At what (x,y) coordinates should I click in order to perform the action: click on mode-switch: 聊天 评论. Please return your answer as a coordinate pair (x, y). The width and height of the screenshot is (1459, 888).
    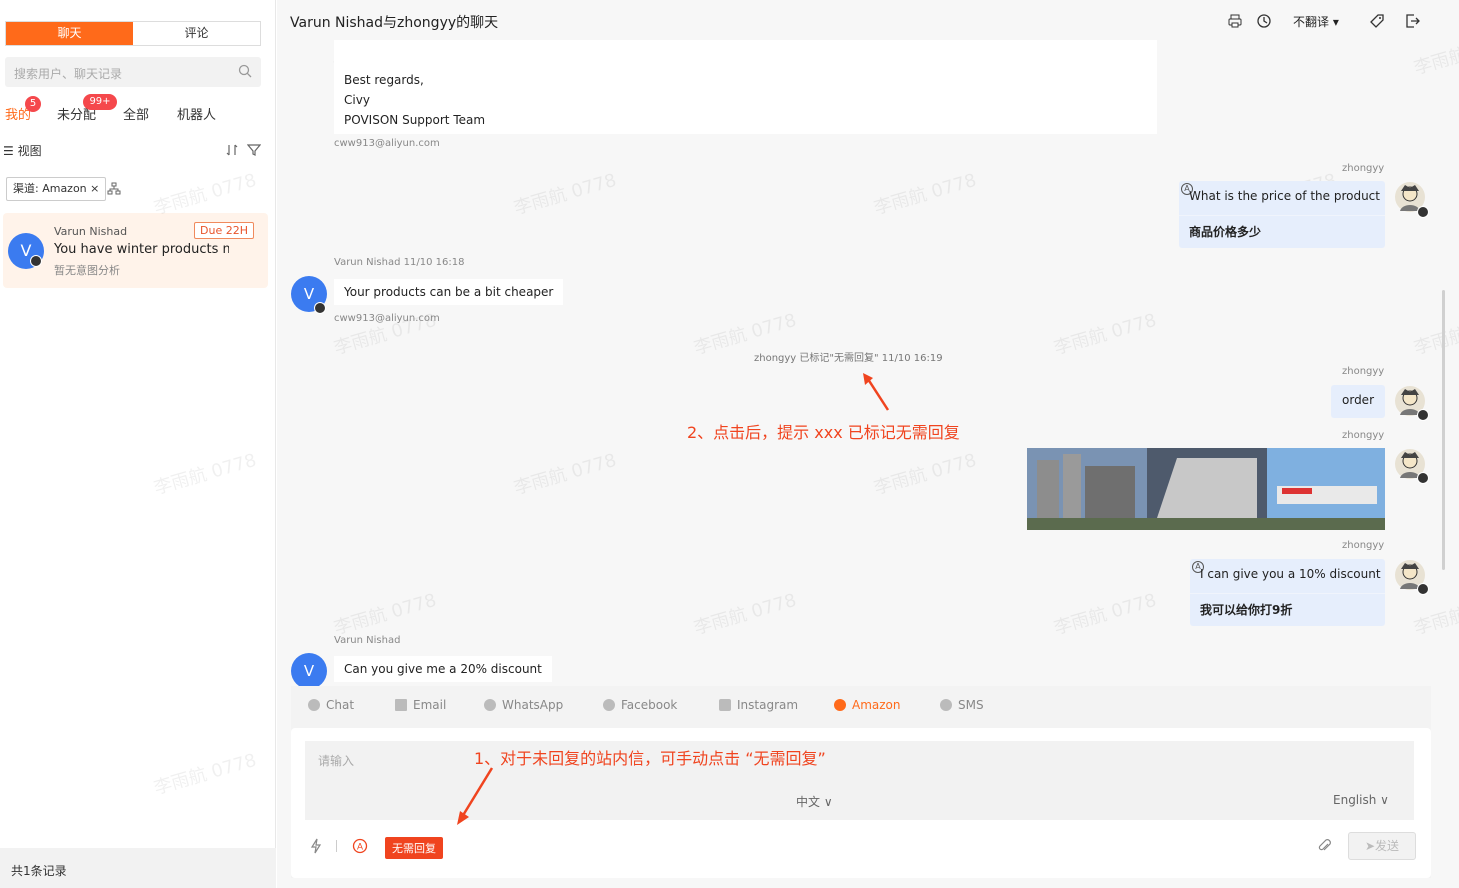
    Looking at the image, I should click on (133, 33).